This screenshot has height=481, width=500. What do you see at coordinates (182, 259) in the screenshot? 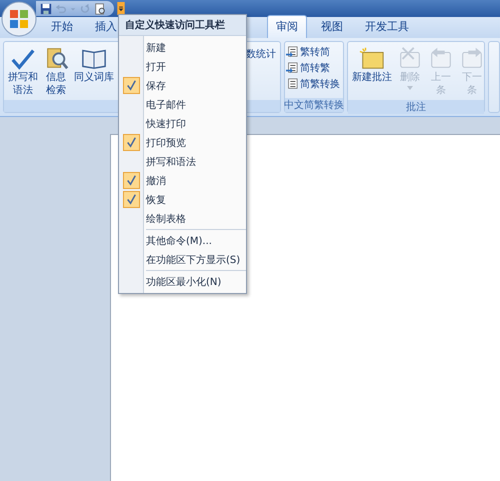
I see `menu-item: 在功能区下方显示(S)` at bounding box center [182, 259].